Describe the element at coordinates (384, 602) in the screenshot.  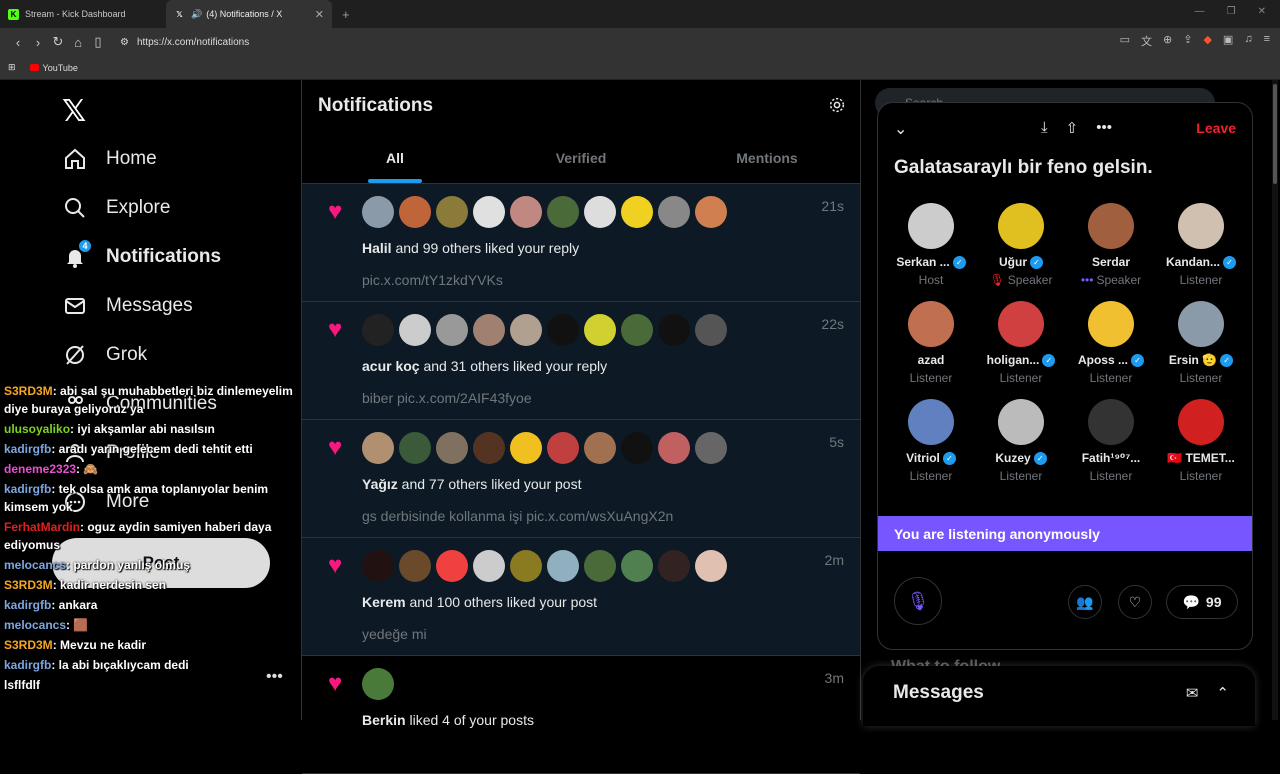
I see `actor-name: Kerem` at that location.